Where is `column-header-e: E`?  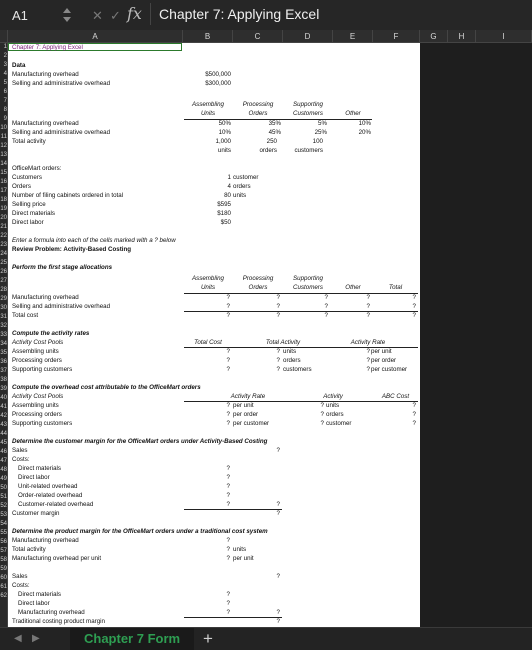 column-header-e: E is located at coordinates (353, 36).